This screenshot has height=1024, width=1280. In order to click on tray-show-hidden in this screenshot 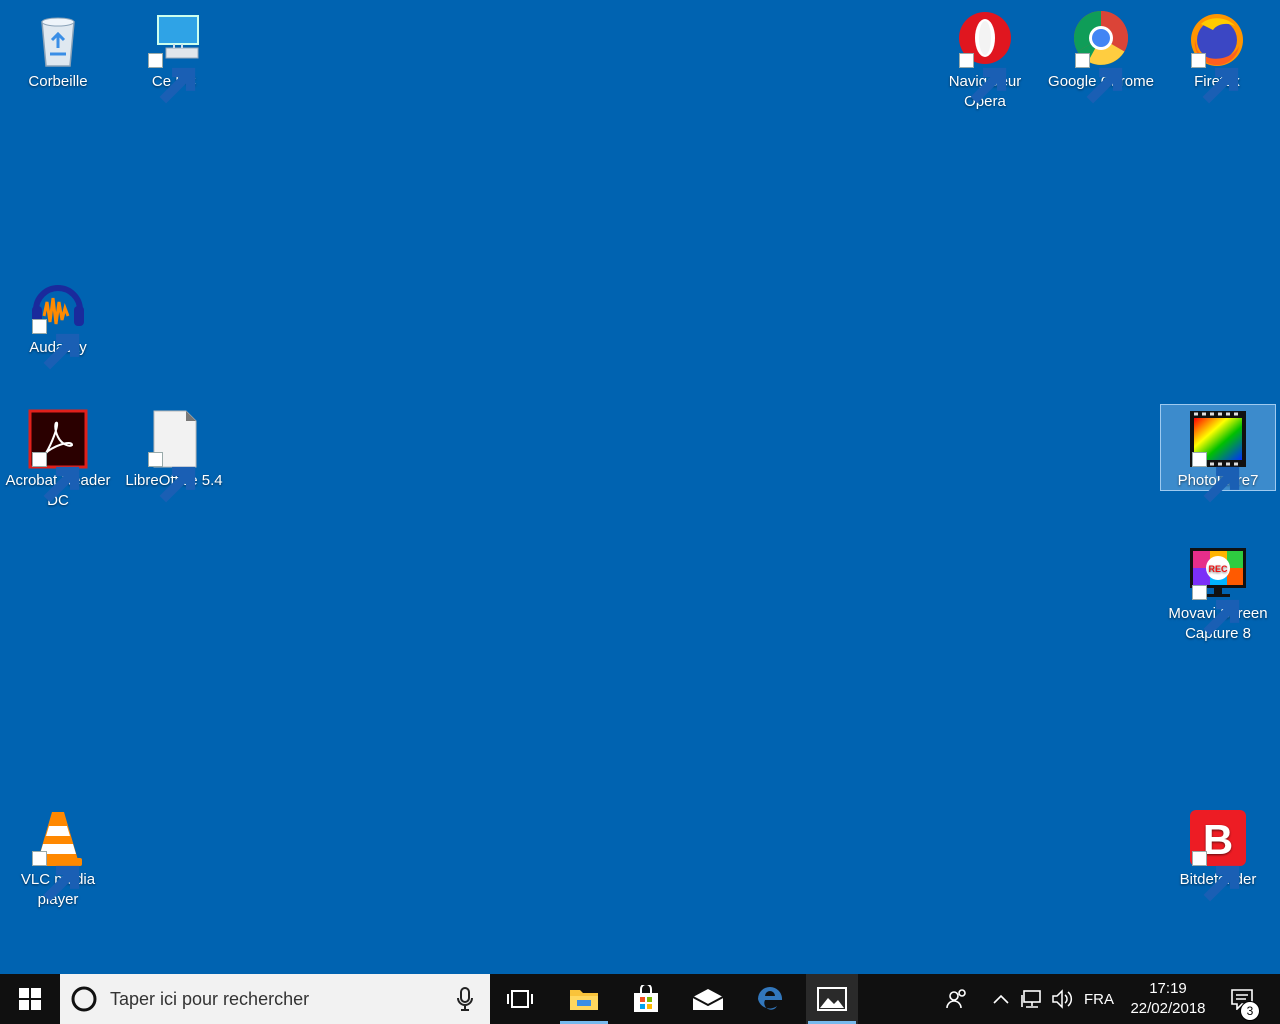, I will do `click(1001, 999)`.